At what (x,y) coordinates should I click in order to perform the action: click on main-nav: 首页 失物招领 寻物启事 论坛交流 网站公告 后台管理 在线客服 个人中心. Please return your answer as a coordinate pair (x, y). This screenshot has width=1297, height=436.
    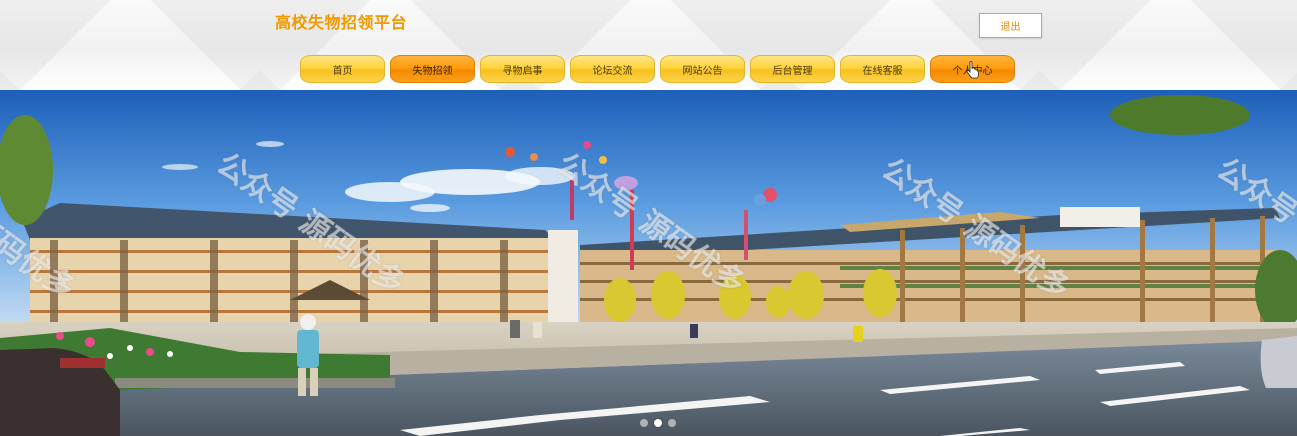
    Looking at the image, I should click on (657, 69).